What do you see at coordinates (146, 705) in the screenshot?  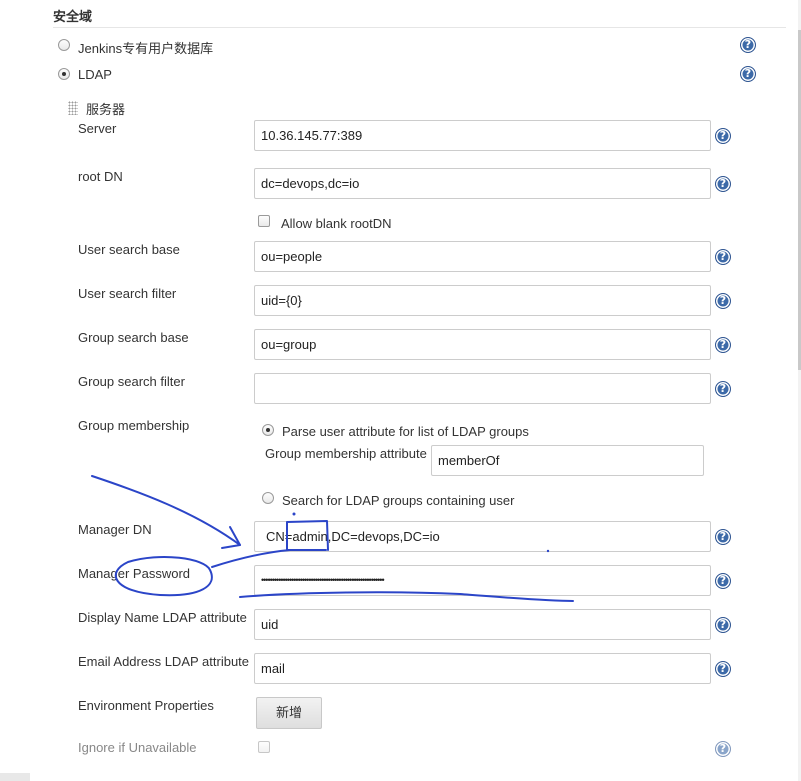 I see `env-properties-label: Environment Properties` at bounding box center [146, 705].